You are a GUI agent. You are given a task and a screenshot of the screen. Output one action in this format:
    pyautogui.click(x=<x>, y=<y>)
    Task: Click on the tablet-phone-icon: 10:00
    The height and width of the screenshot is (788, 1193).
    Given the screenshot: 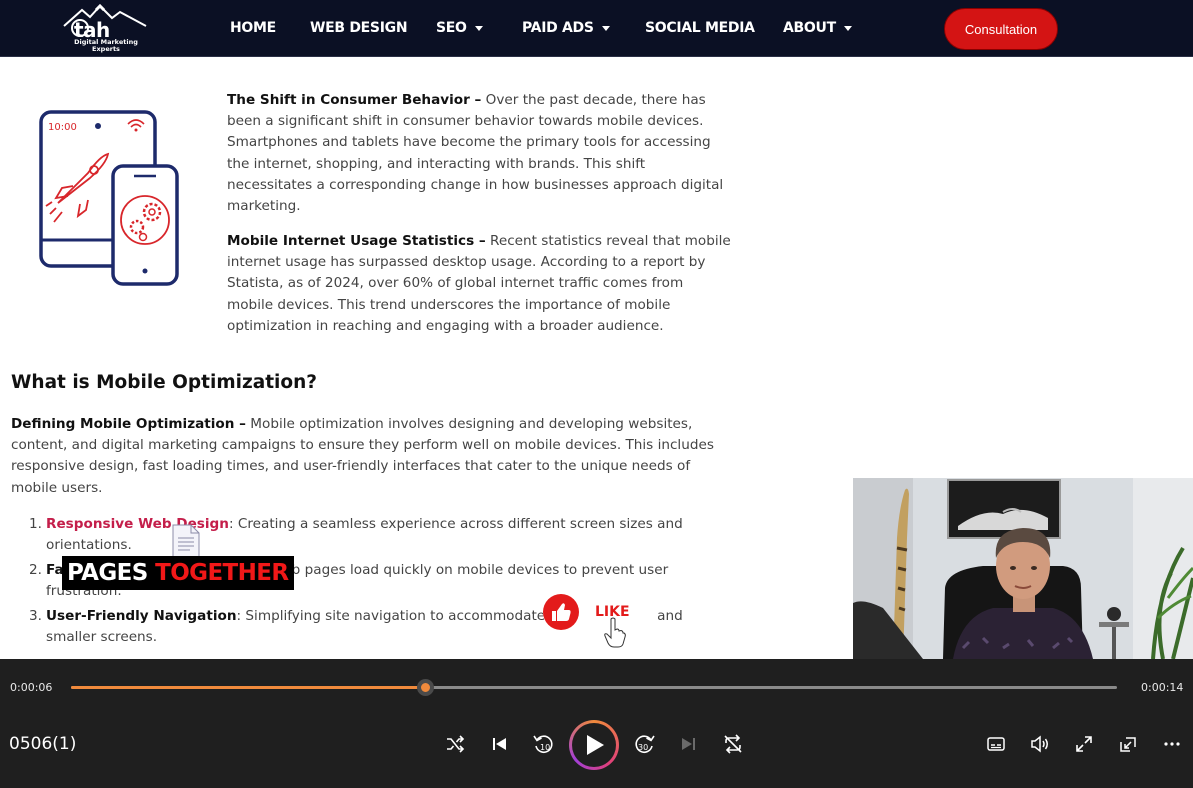 What is the action you would take?
    pyautogui.click(x=109, y=198)
    